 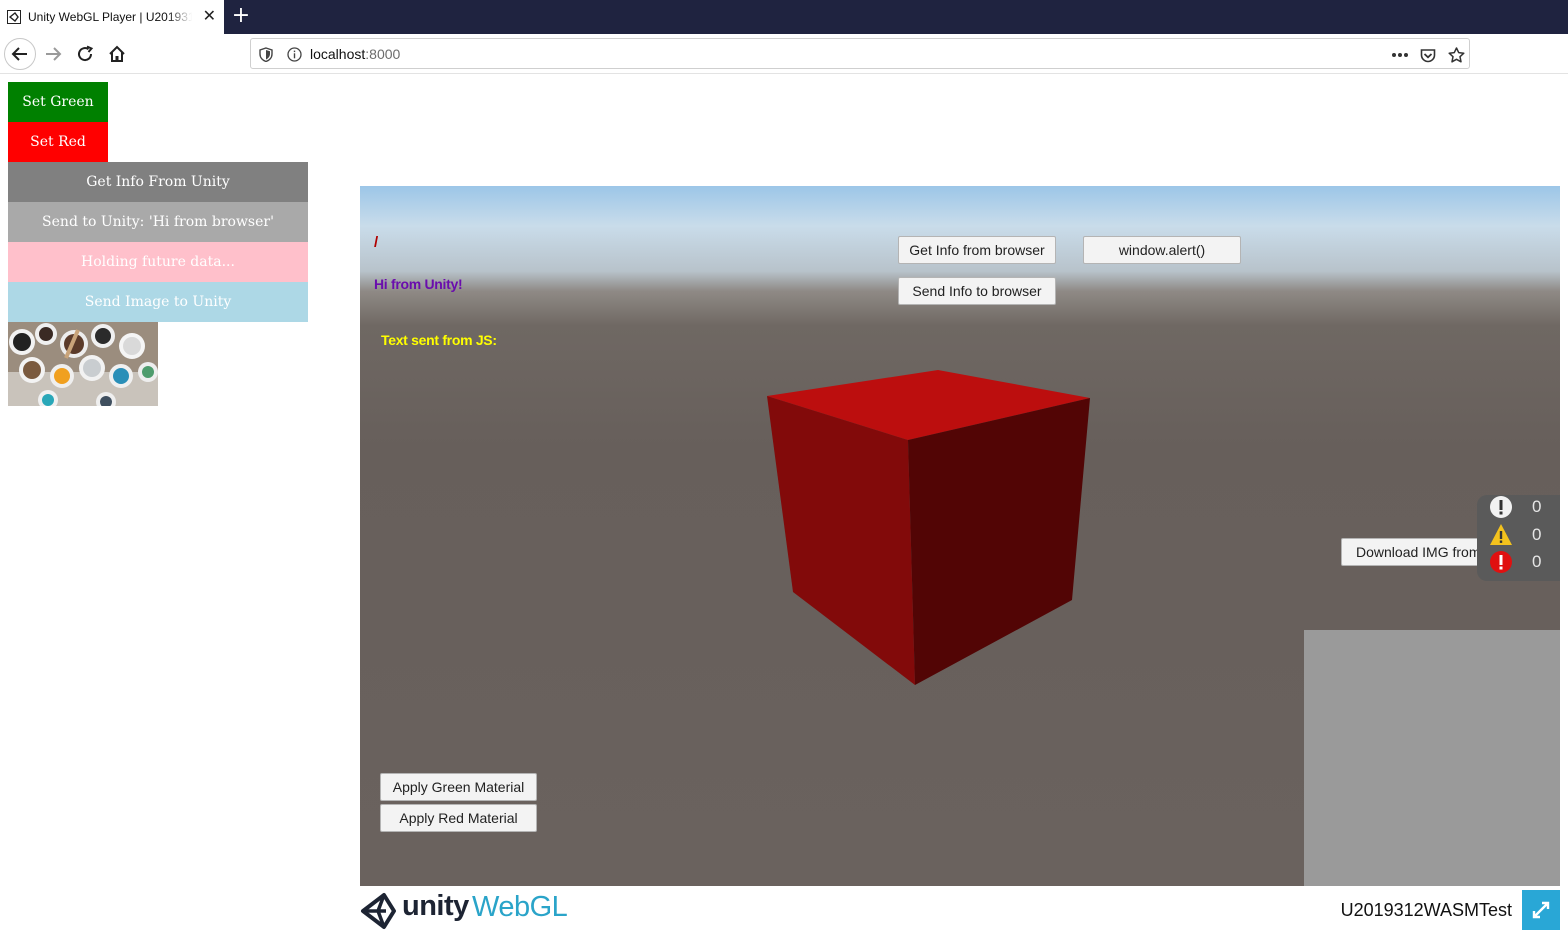 I want to click on text-sent-from-js-label: Text sent from JS:, so click(x=439, y=340).